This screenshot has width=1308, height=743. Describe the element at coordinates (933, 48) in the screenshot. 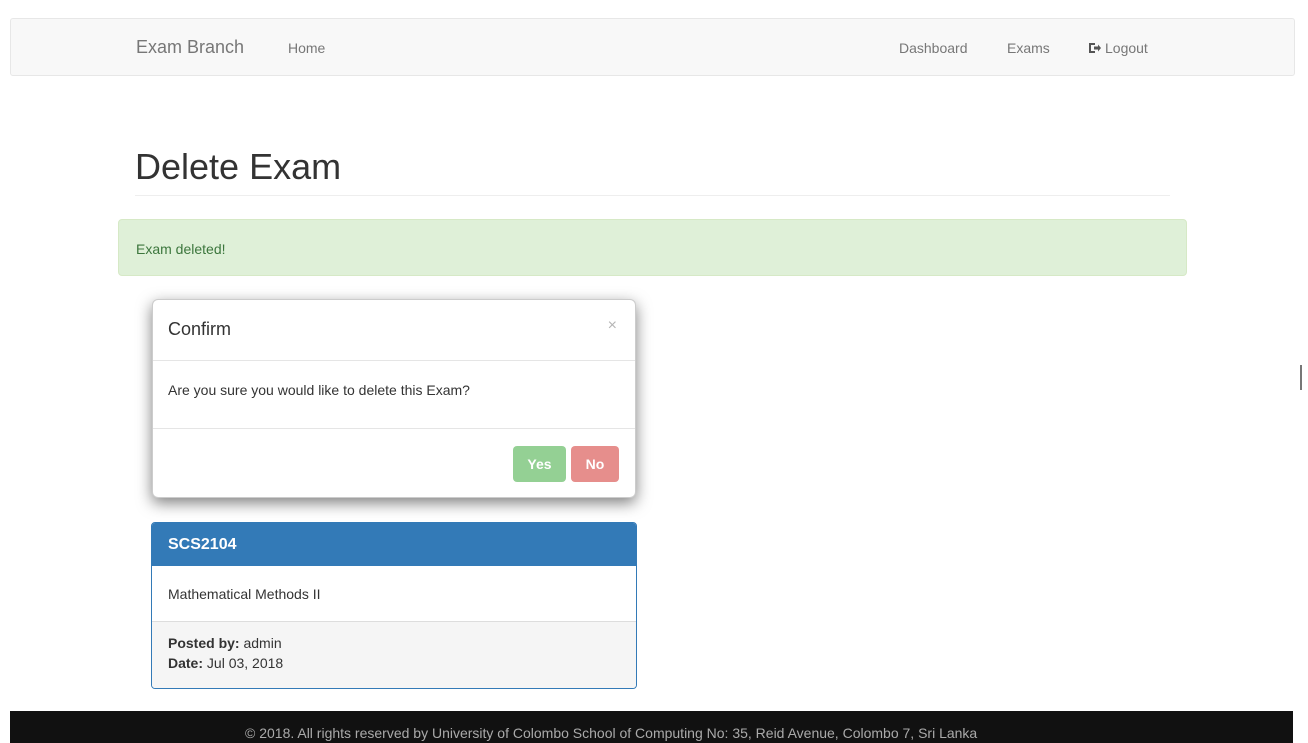

I see `nav-dashboard-link: Dashboard` at that location.